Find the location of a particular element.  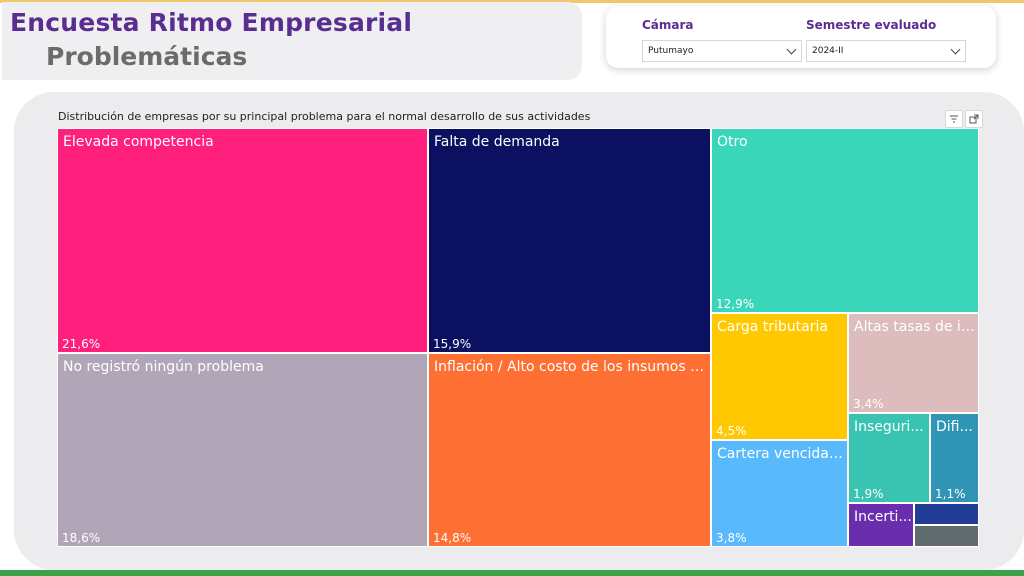

filter-icon is located at coordinates (954, 119).